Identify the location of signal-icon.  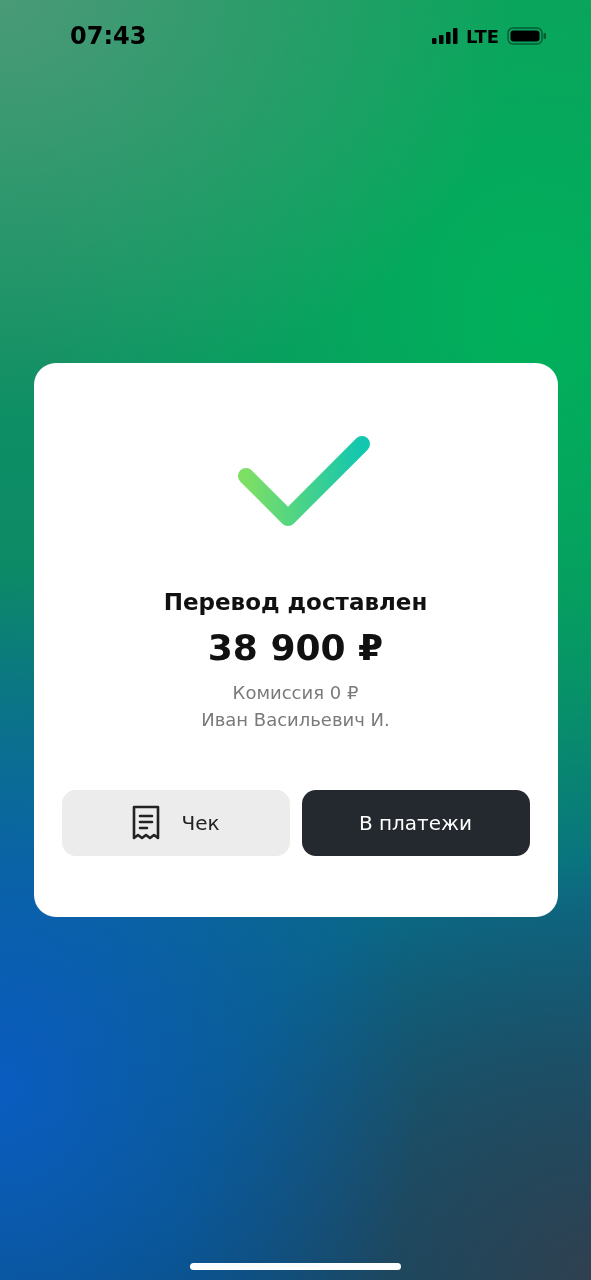
(444, 36).